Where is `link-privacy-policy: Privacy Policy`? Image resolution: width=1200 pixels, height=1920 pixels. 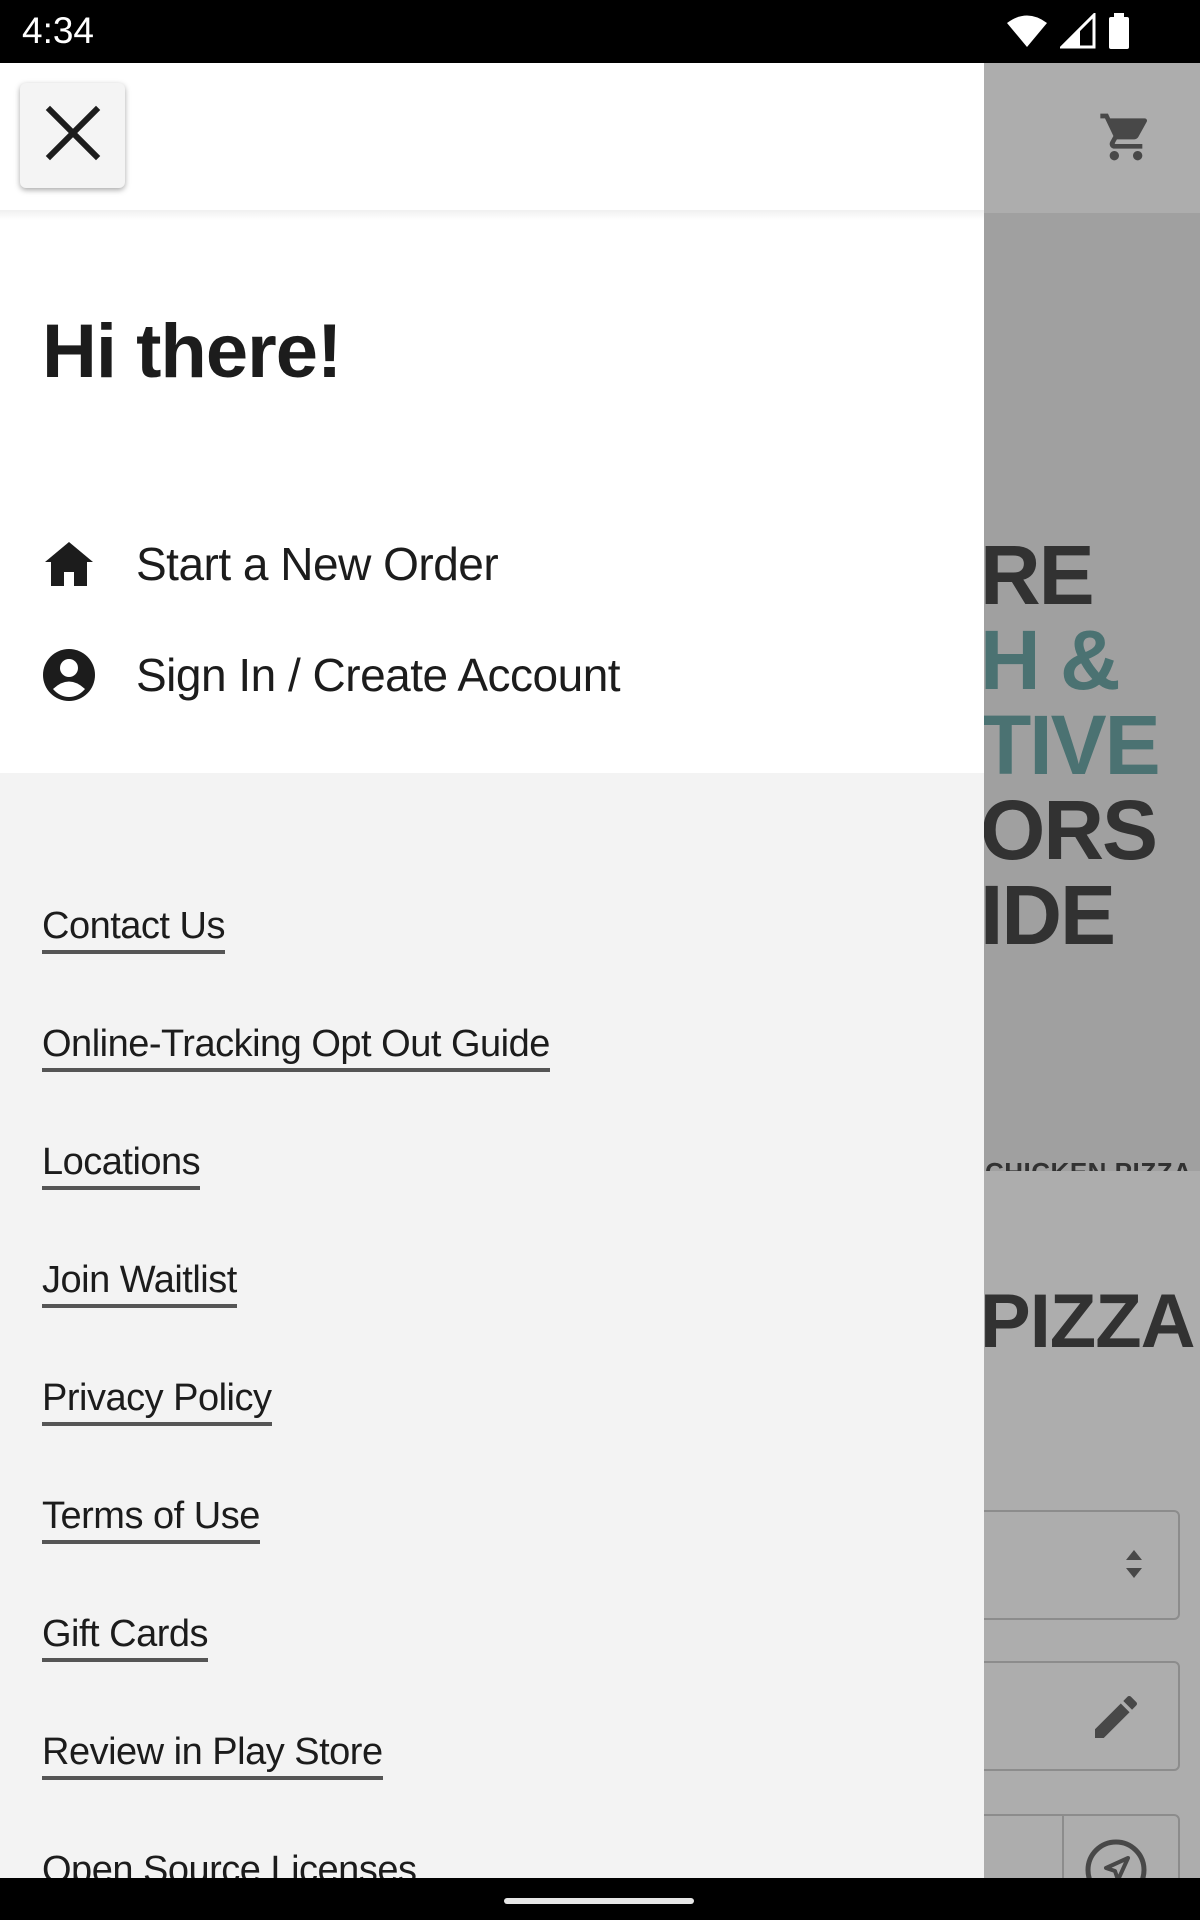 link-privacy-policy: Privacy Policy is located at coordinates (157, 1401).